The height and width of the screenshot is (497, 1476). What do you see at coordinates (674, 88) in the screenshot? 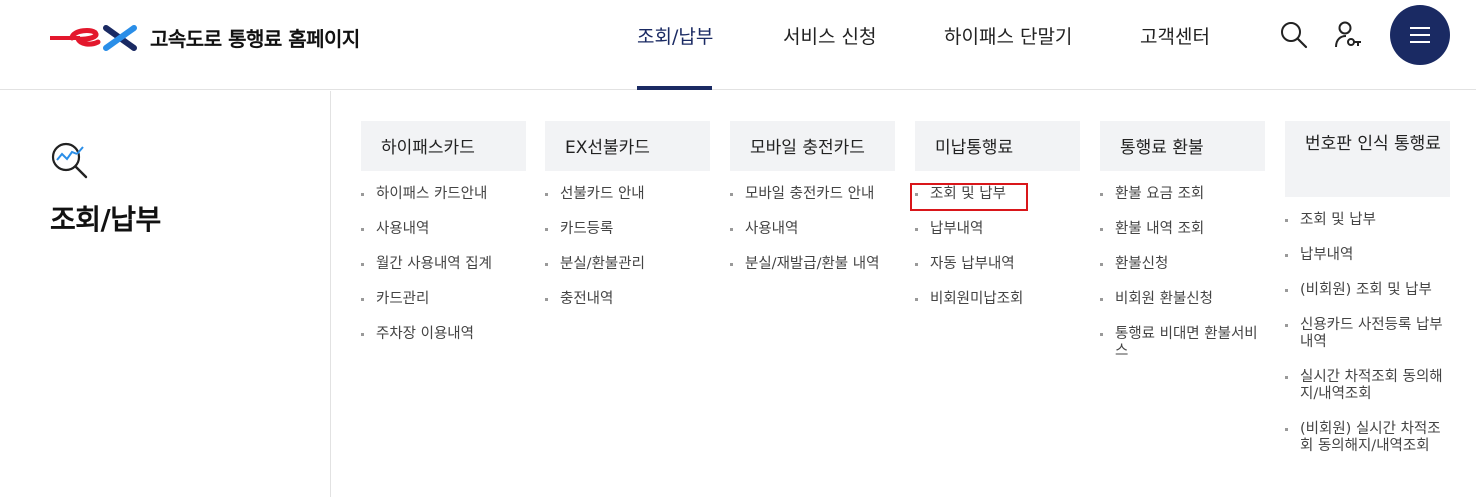
I see `active-nav-underline` at bounding box center [674, 88].